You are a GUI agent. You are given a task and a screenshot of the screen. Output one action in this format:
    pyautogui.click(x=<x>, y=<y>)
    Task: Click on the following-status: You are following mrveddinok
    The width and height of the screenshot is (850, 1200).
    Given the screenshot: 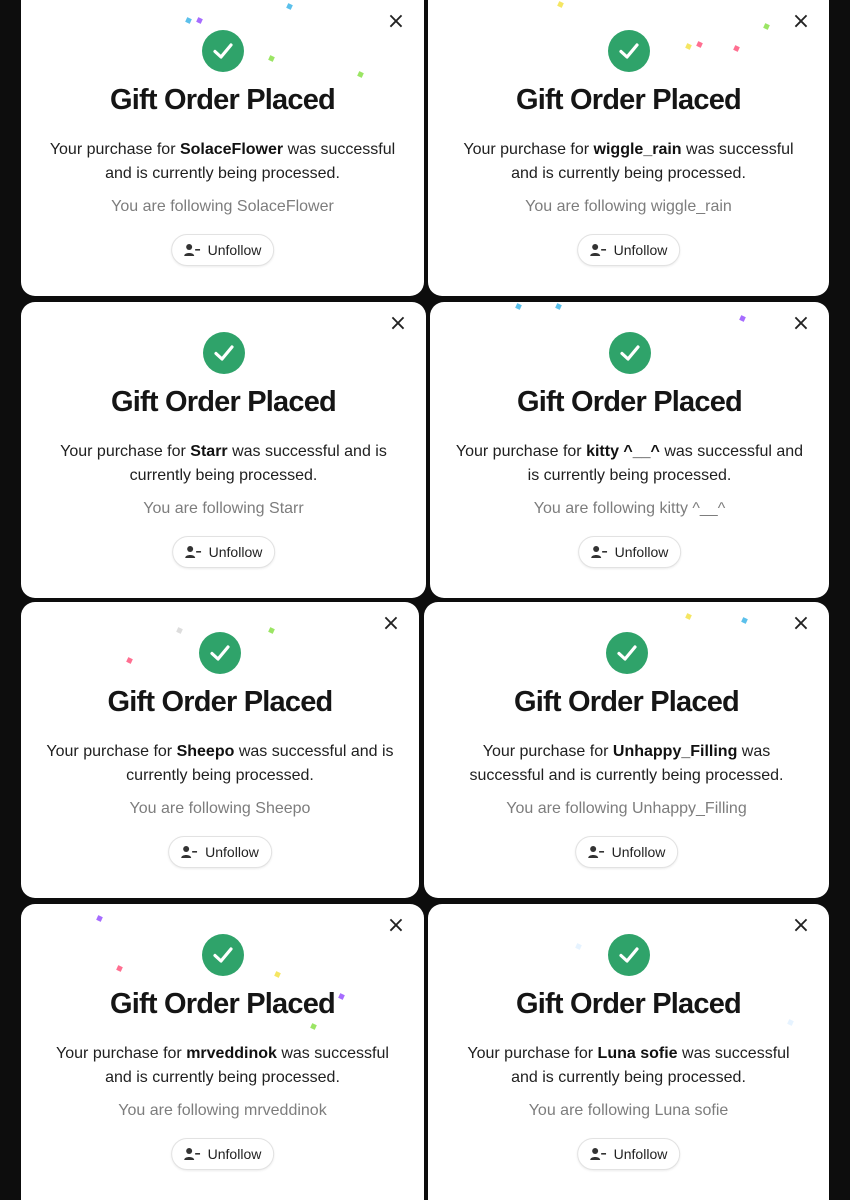 What is the action you would take?
    pyautogui.click(x=222, y=1110)
    